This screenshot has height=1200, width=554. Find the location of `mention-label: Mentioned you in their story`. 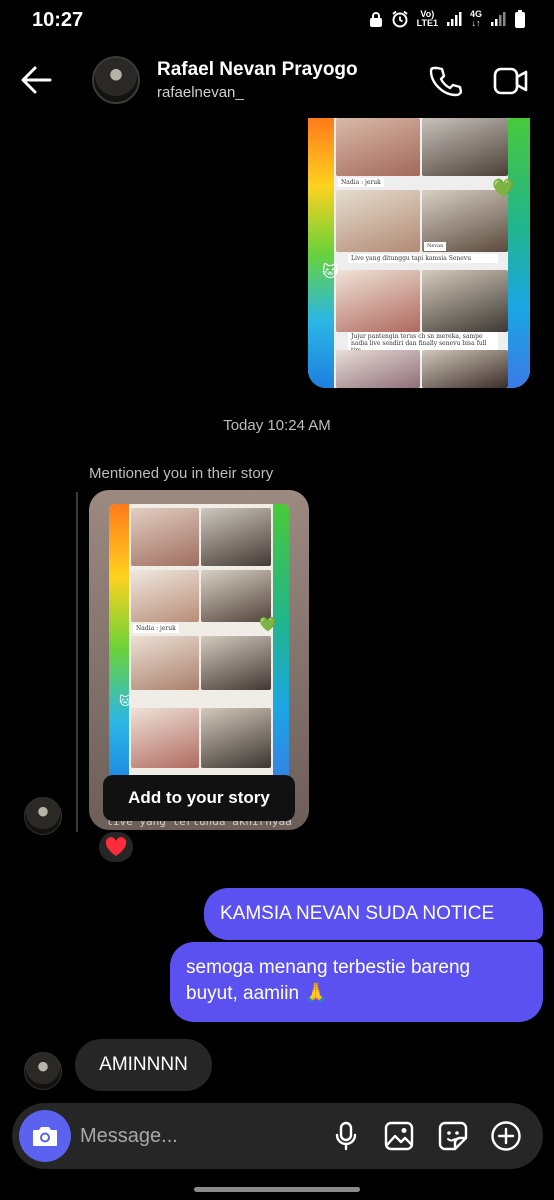

mention-label: Mentioned you in their story is located at coordinates (181, 473).